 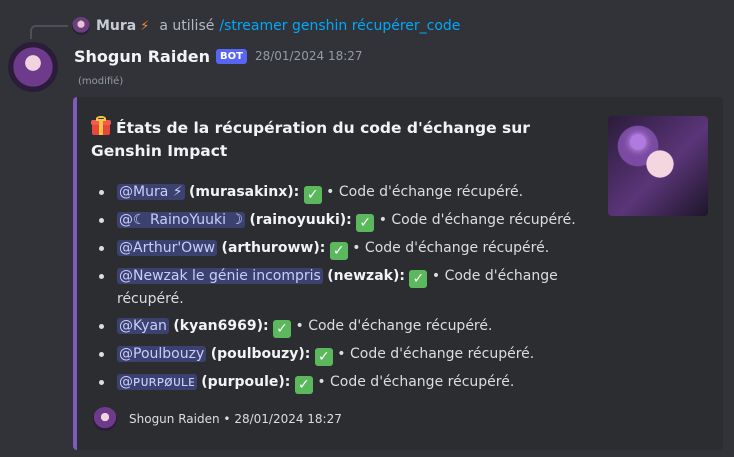 What do you see at coordinates (288, 419) in the screenshot?
I see `footer-timestamp: 28/01/2024 18:27` at bounding box center [288, 419].